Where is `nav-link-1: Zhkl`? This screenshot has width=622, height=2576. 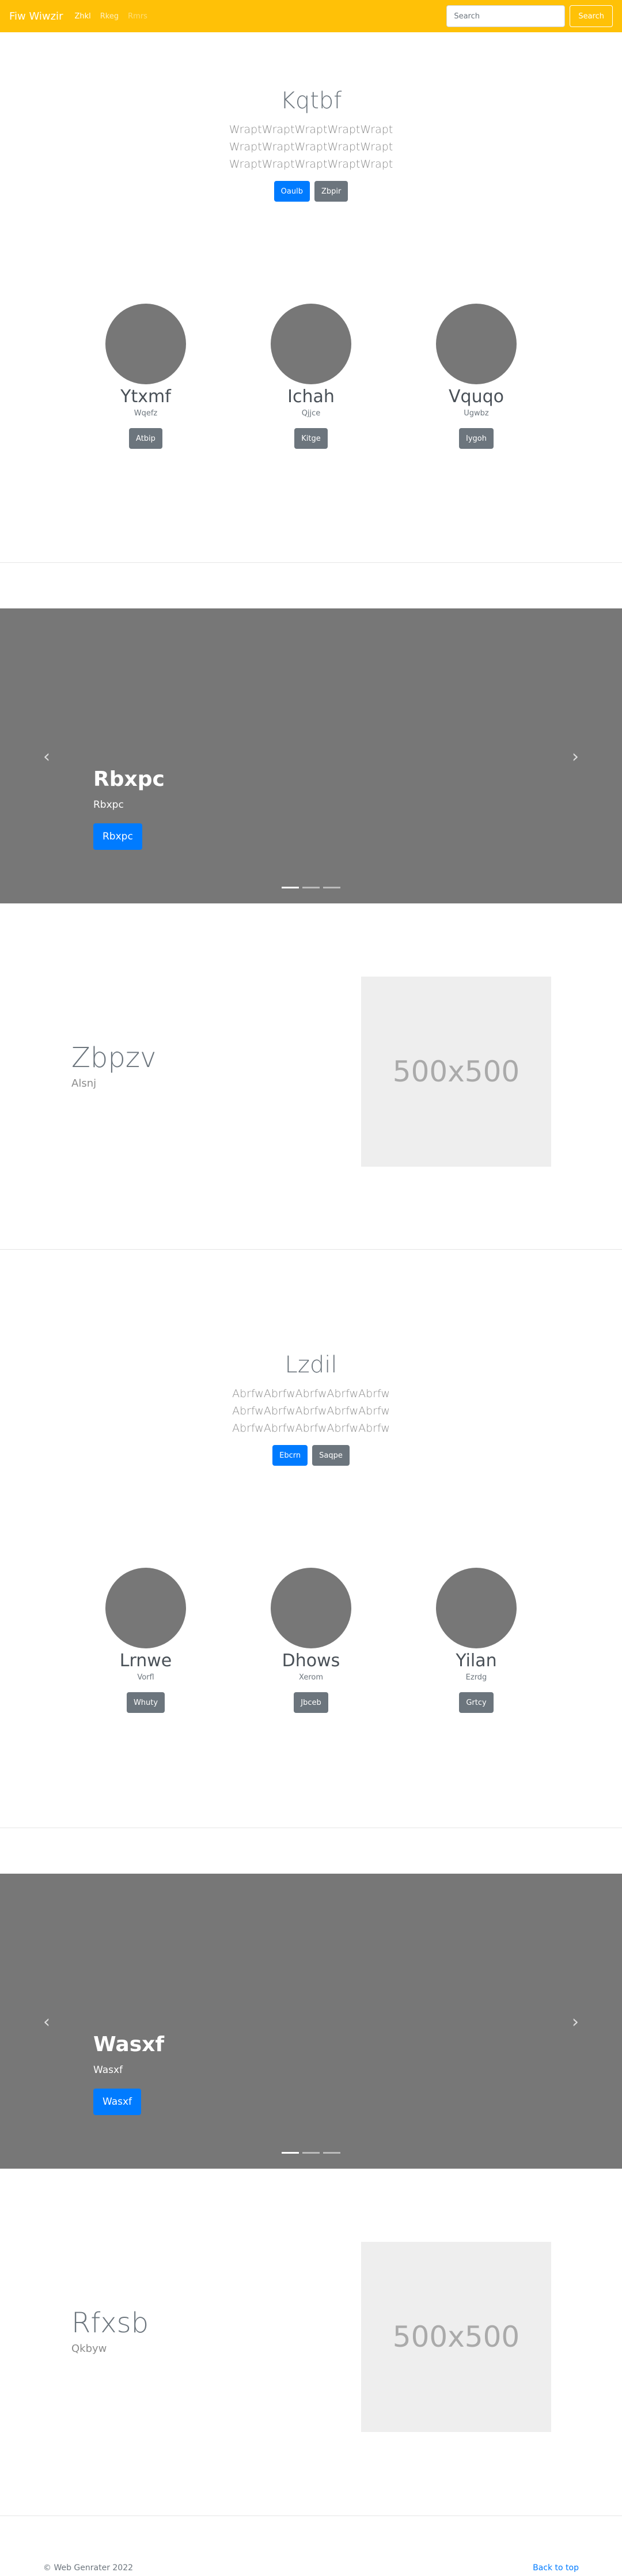 nav-link-1: Zhkl is located at coordinates (82, 16).